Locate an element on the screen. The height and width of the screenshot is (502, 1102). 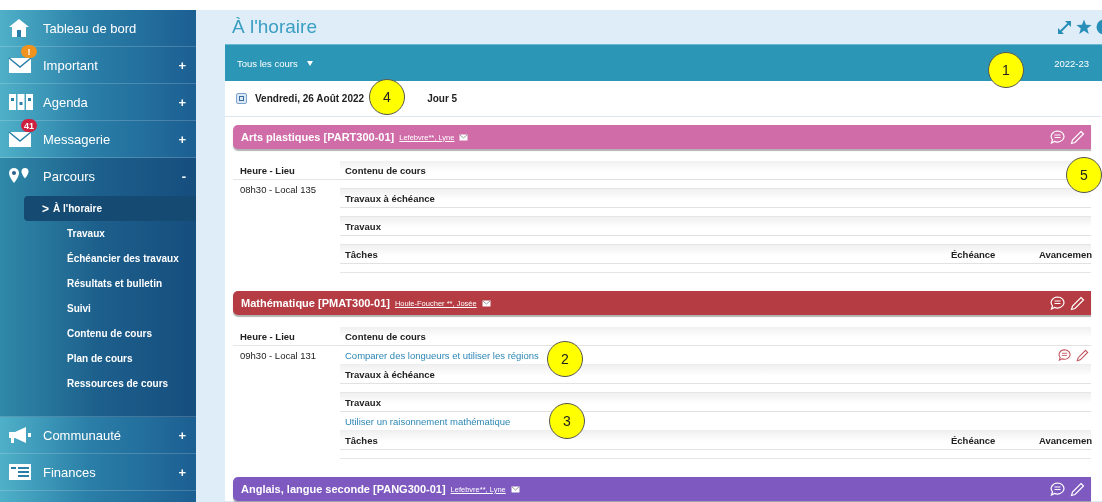
sidebar-subitem: > À l'horaire is located at coordinates (110, 208).